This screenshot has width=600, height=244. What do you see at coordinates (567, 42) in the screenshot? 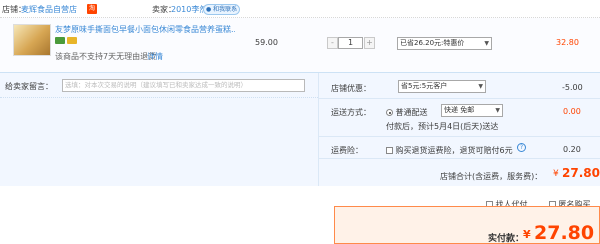
I see `item-subtotal: 32.80` at bounding box center [567, 42].